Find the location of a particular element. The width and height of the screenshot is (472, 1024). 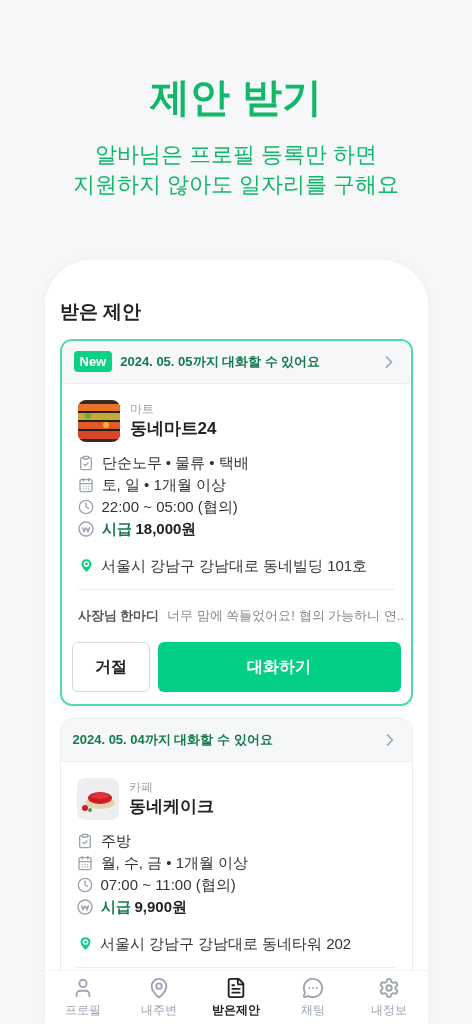

detail-text: 단순노무 • 물류 • 택배 is located at coordinates (175, 462).